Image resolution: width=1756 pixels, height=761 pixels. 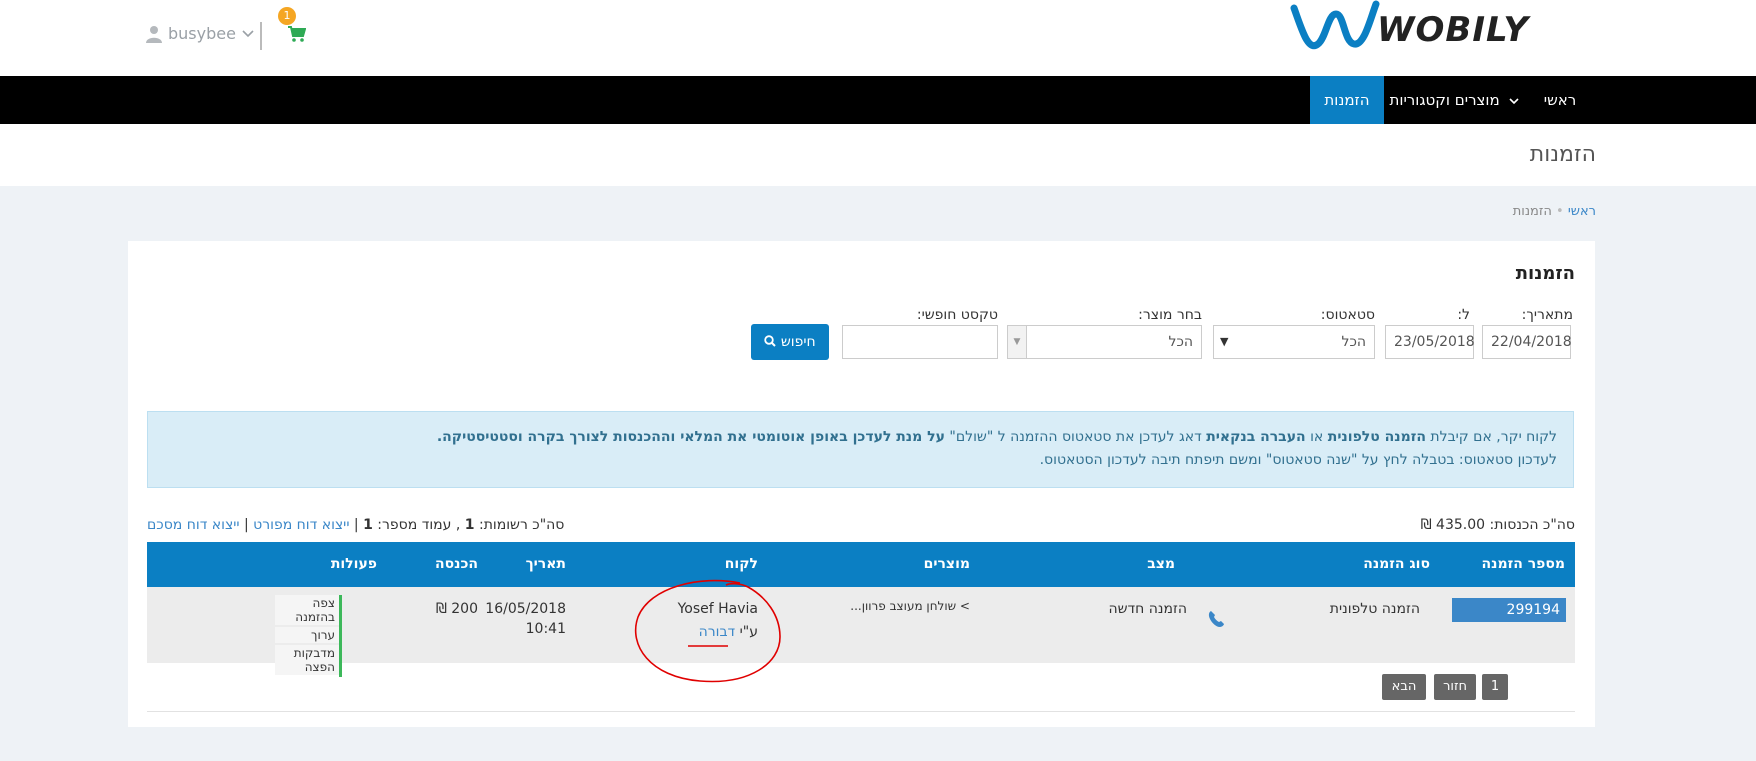 What do you see at coordinates (1376, 437) in the screenshot?
I see `alert-bold: הזמנה טלפונית` at bounding box center [1376, 437].